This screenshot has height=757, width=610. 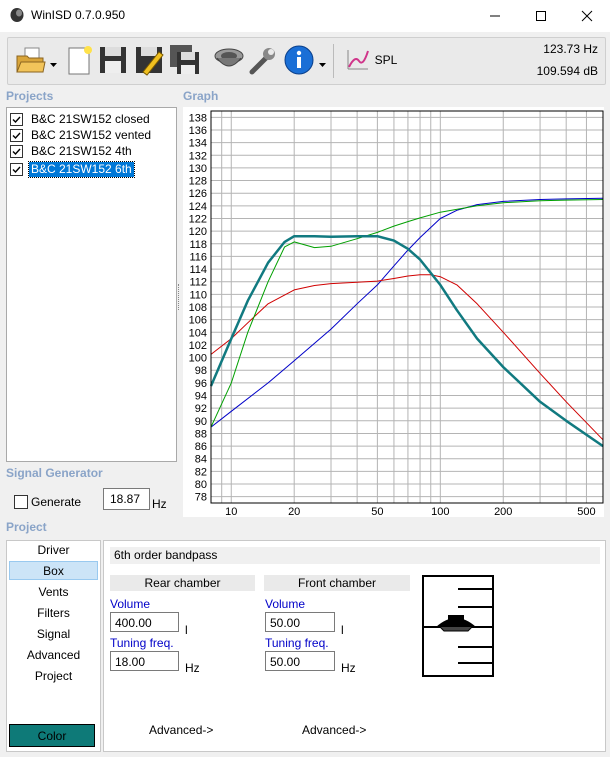 What do you see at coordinates (192, 668) in the screenshot?
I see `rear-tuning-unit: Hz` at bounding box center [192, 668].